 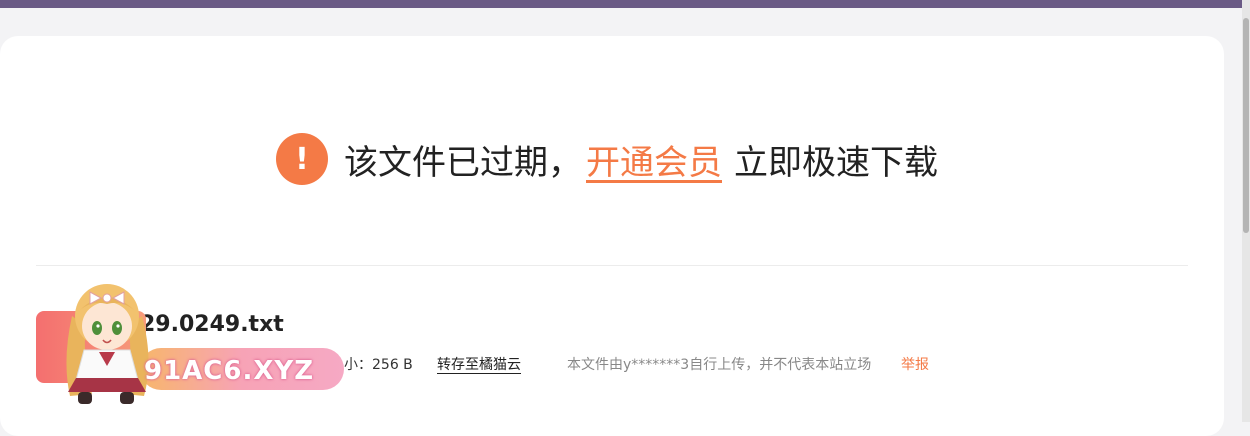 I want to click on fast-download-text: 立即极速下载, so click(x=836, y=162).